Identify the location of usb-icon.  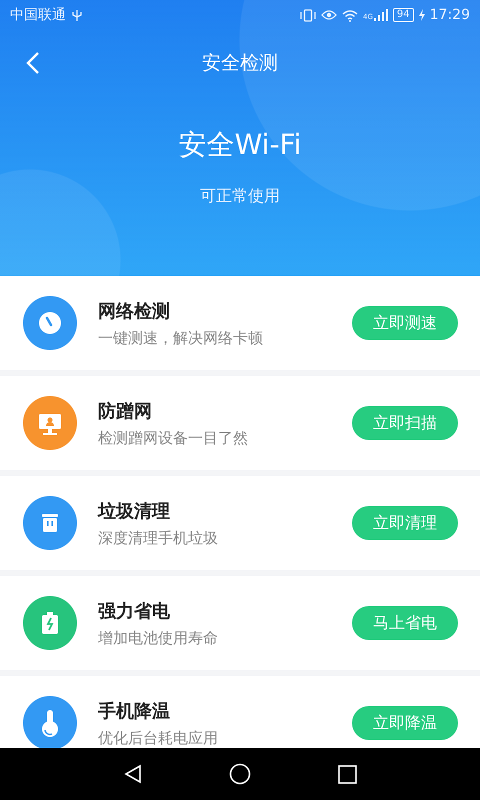
(77, 15).